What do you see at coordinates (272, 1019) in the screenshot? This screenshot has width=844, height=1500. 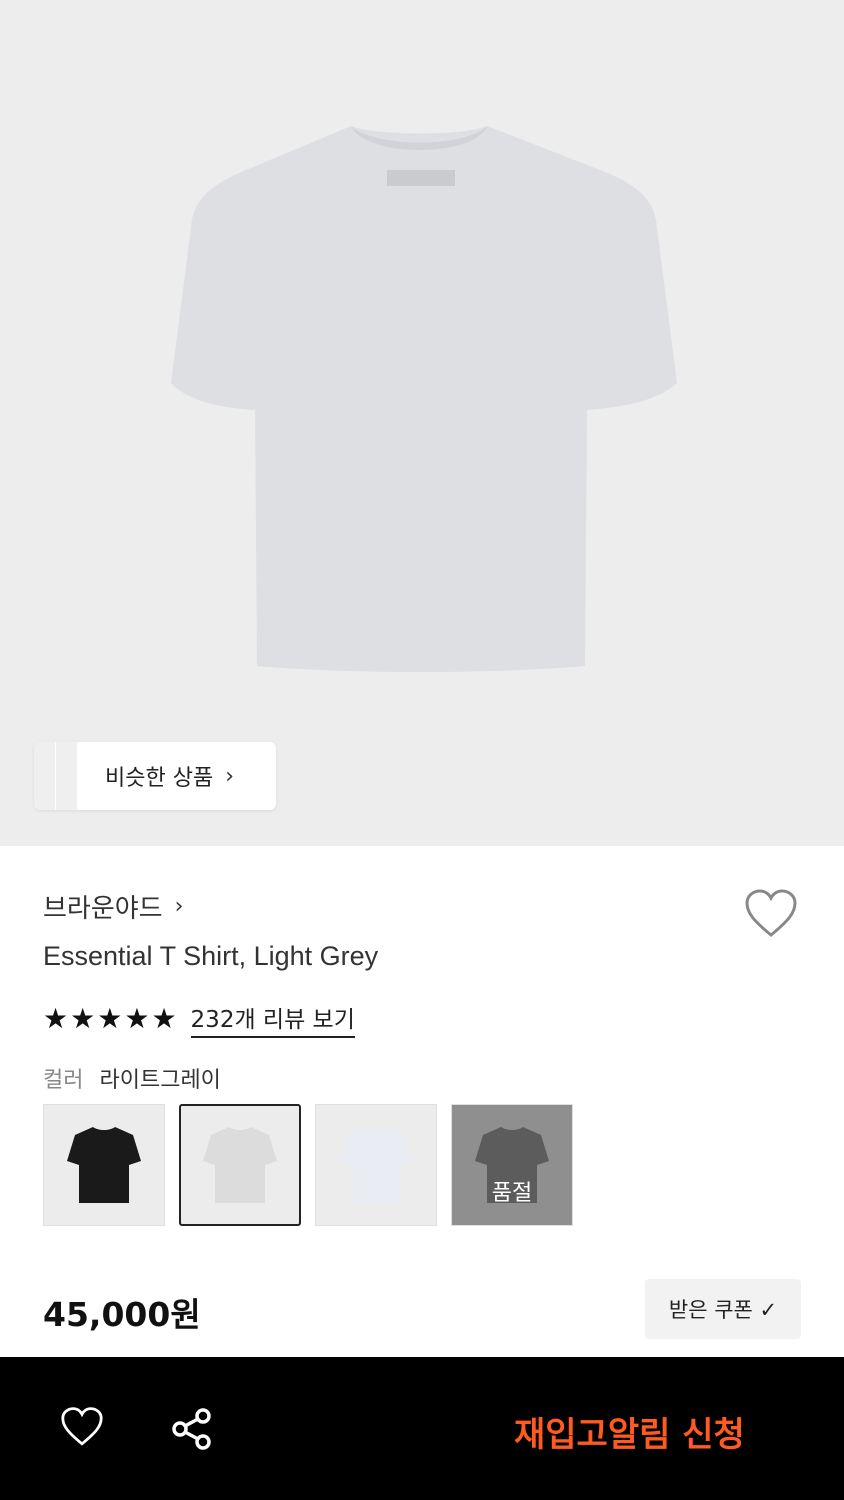 I see `review-link: 232개 리뷰 보기` at bounding box center [272, 1019].